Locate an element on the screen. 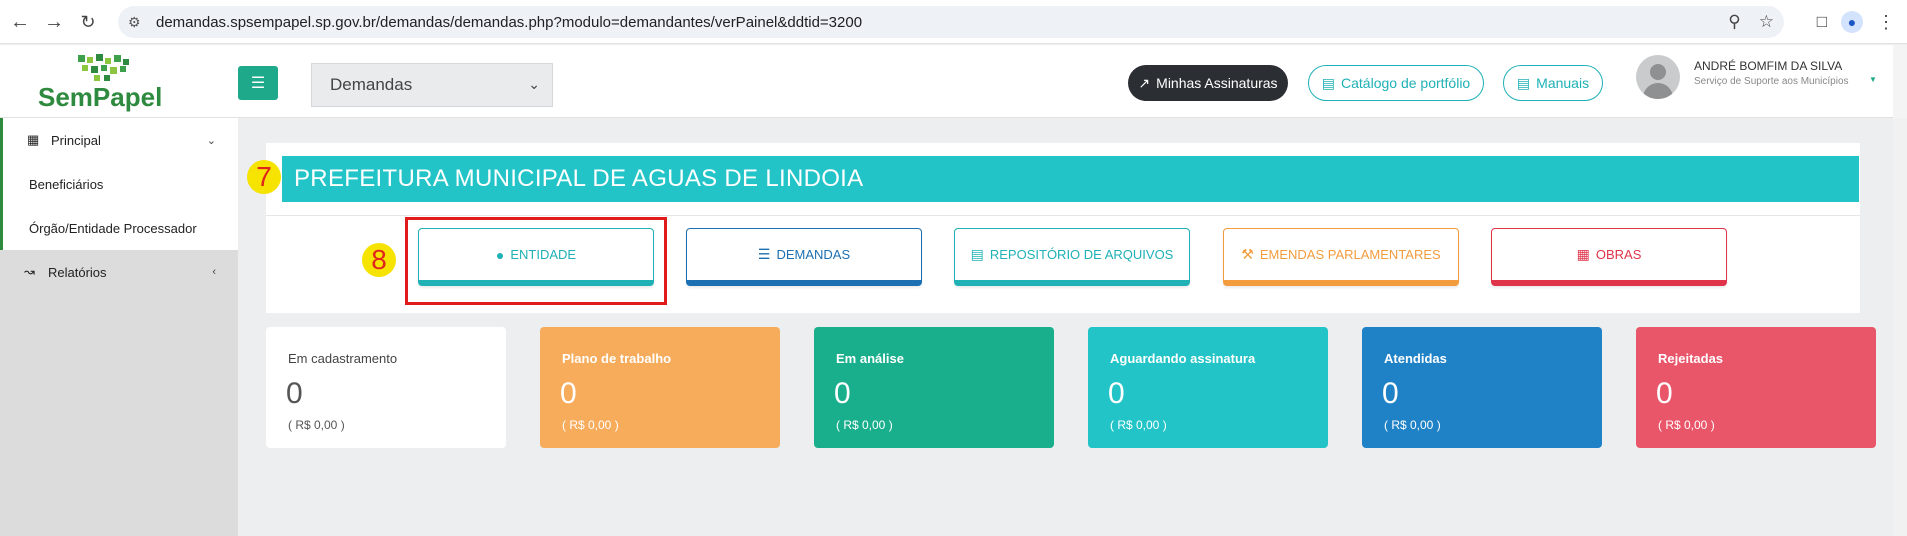 This screenshot has width=1907, height=536. extensions-icon: □ is located at coordinates (1822, 22).